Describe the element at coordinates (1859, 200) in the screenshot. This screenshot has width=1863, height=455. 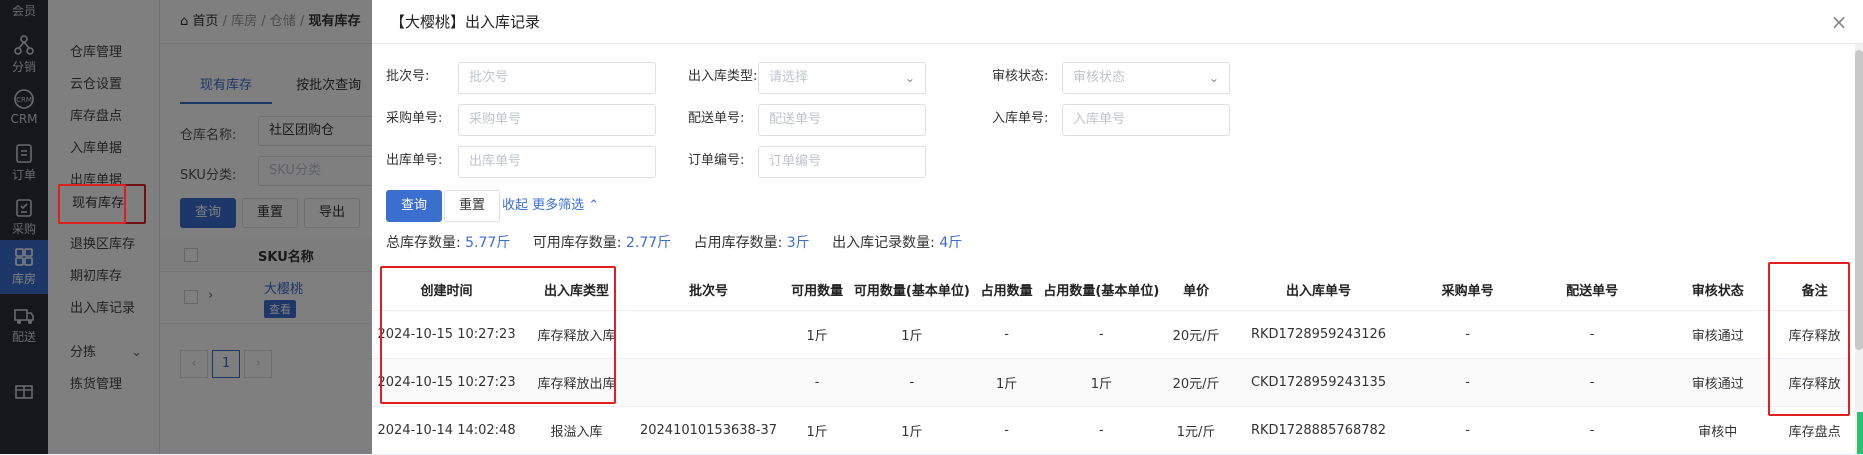
I see `dialog-scrollbar-thumb` at that location.